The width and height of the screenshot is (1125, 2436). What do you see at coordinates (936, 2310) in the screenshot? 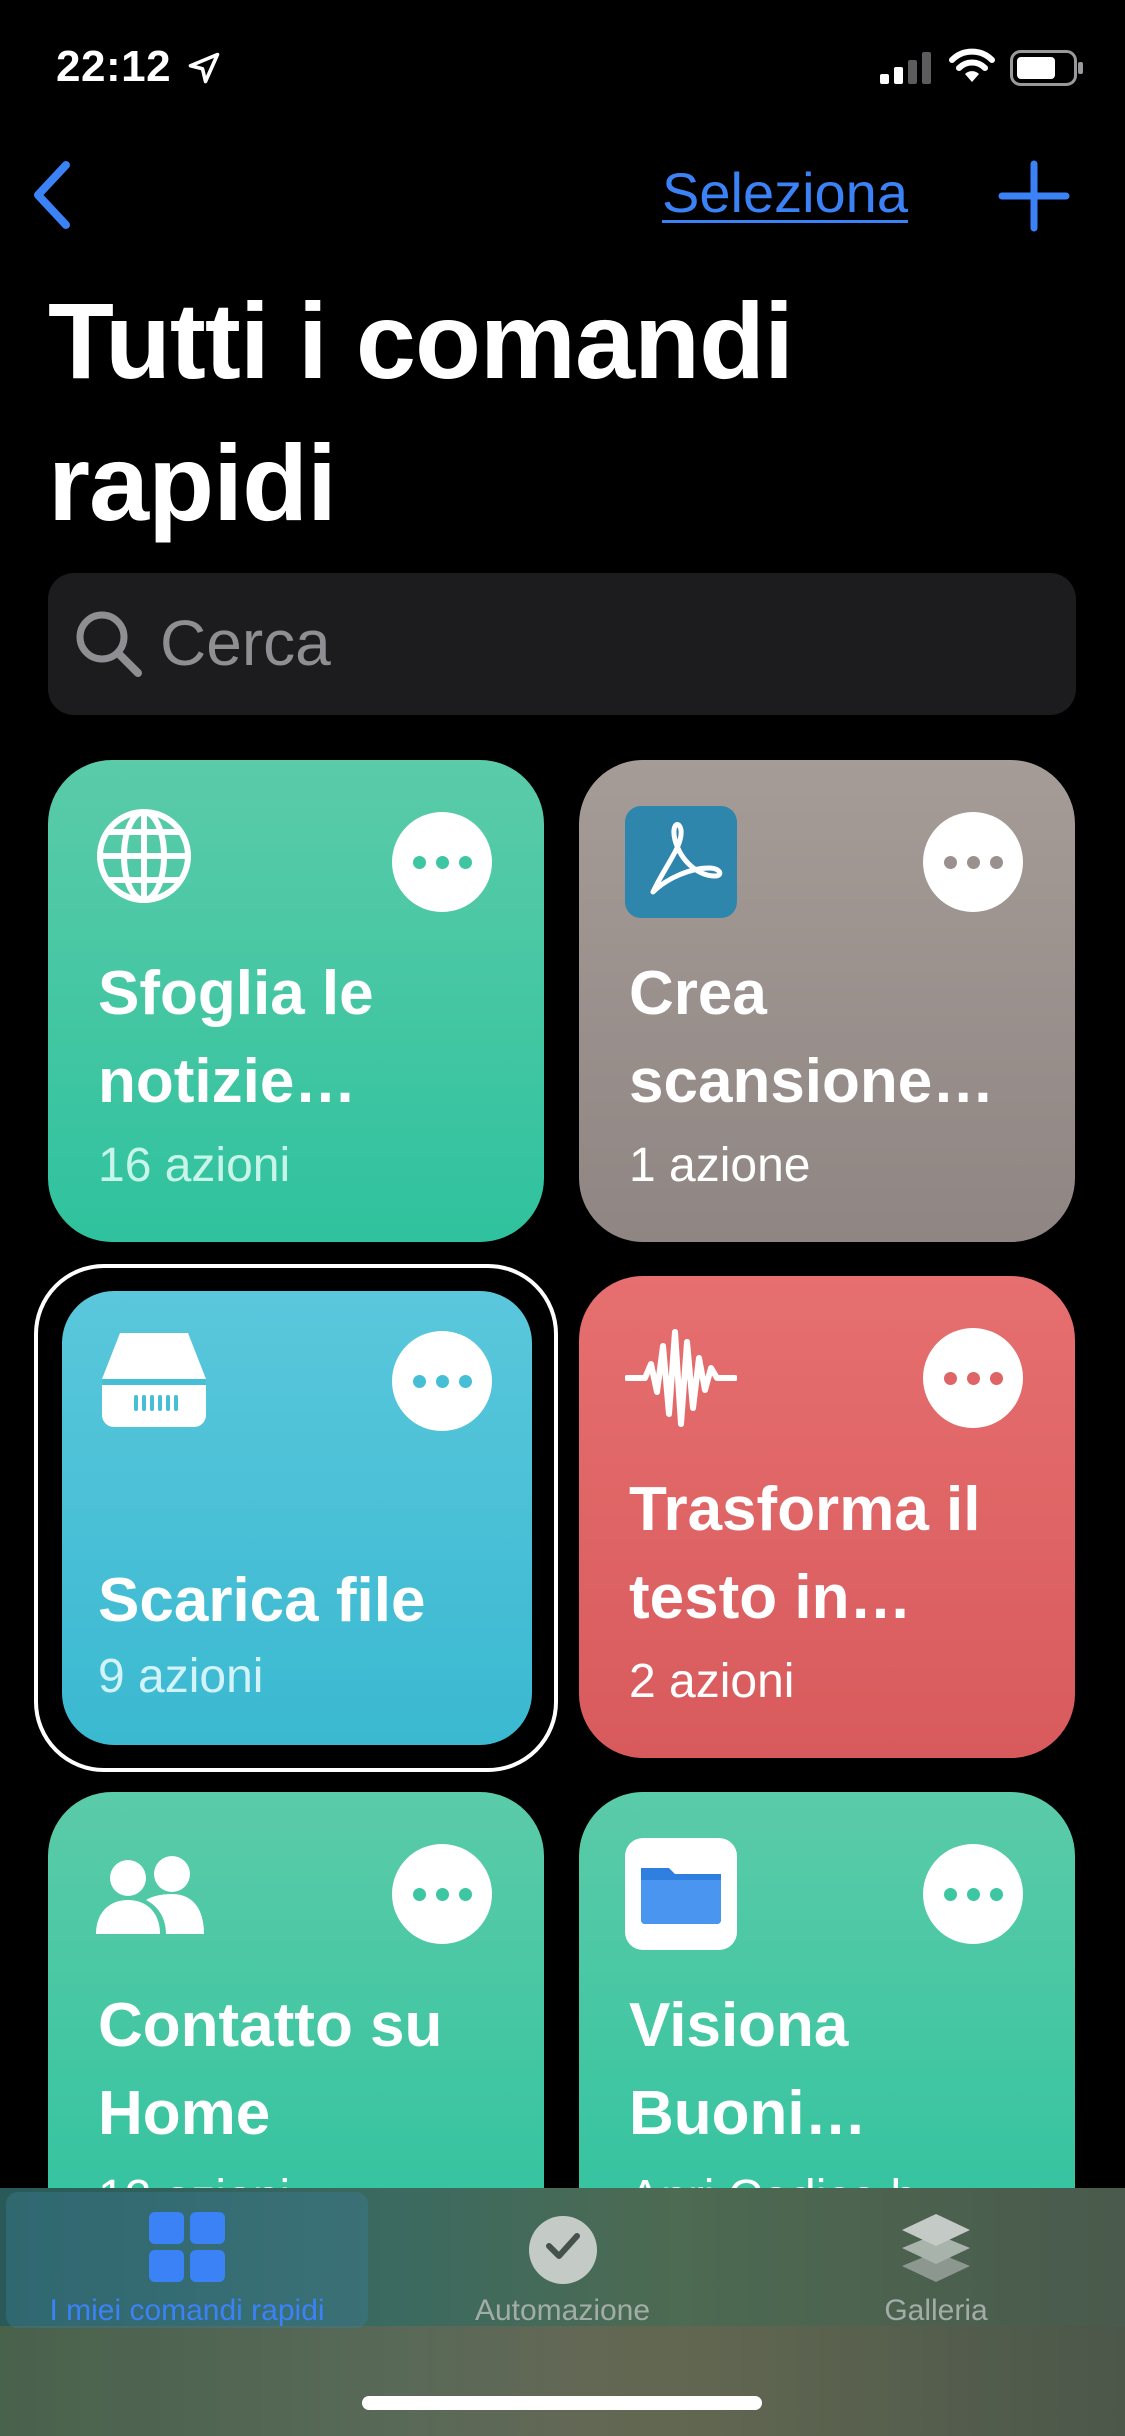
I see `tab-label: Galleria` at bounding box center [936, 2310].